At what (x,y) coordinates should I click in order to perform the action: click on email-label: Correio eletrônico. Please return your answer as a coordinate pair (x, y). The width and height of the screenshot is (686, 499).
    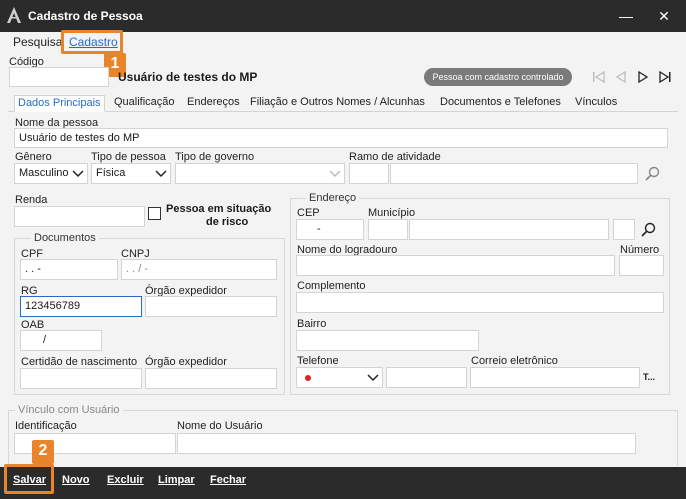
    Looking at the image, I should click on (514, 361).